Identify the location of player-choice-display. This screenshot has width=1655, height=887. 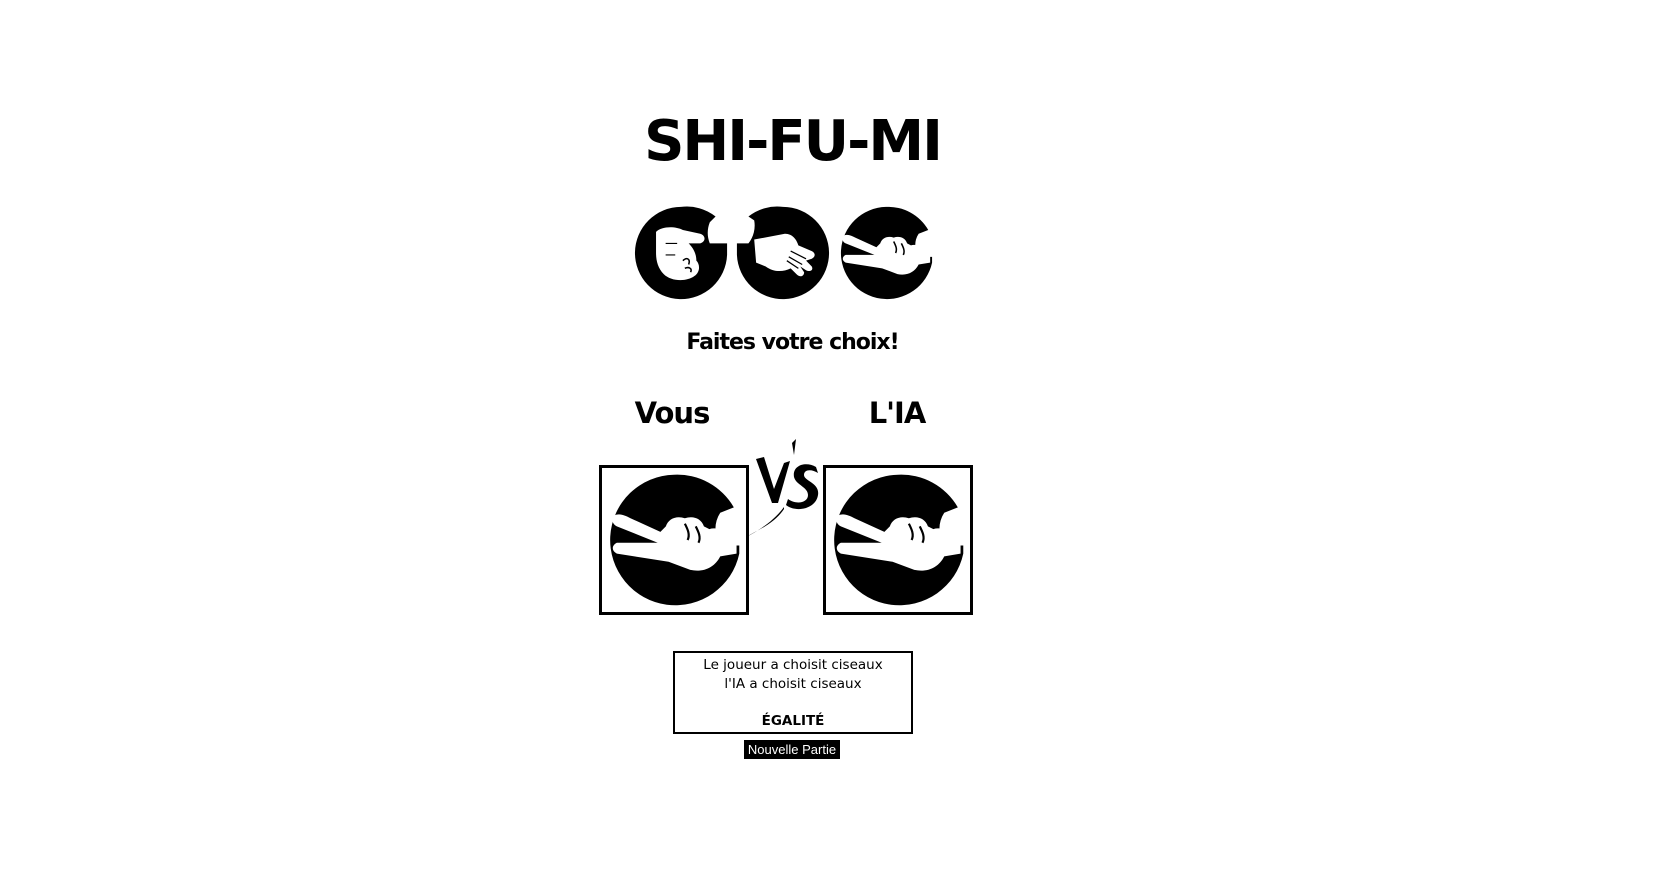
(674, 540).